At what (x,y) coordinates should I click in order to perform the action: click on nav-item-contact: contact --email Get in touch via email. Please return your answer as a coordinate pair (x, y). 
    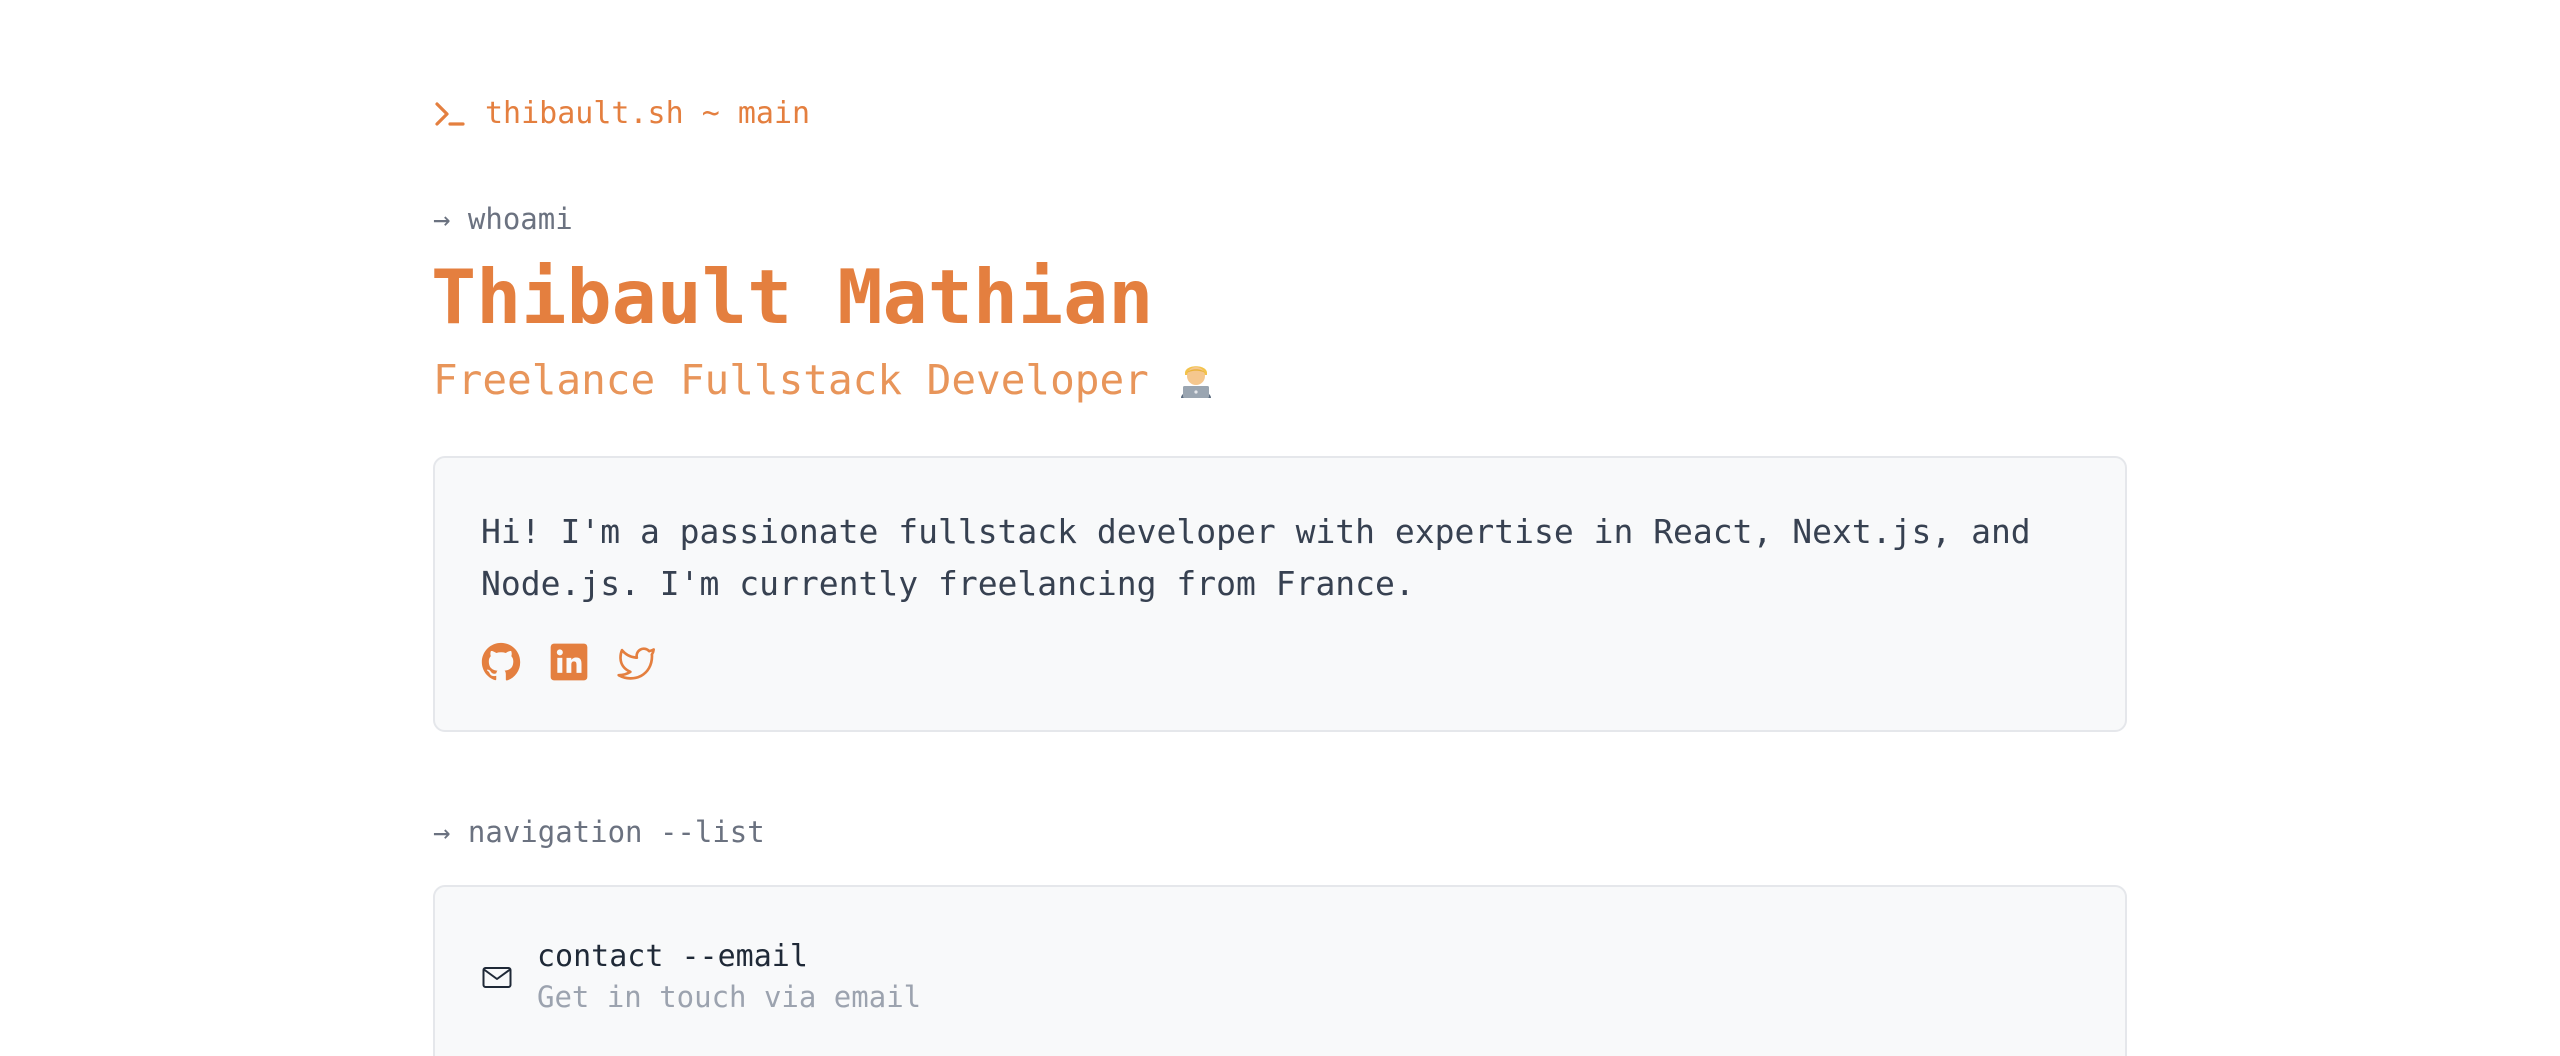
    Looking at the image, I should click on (701, 977).